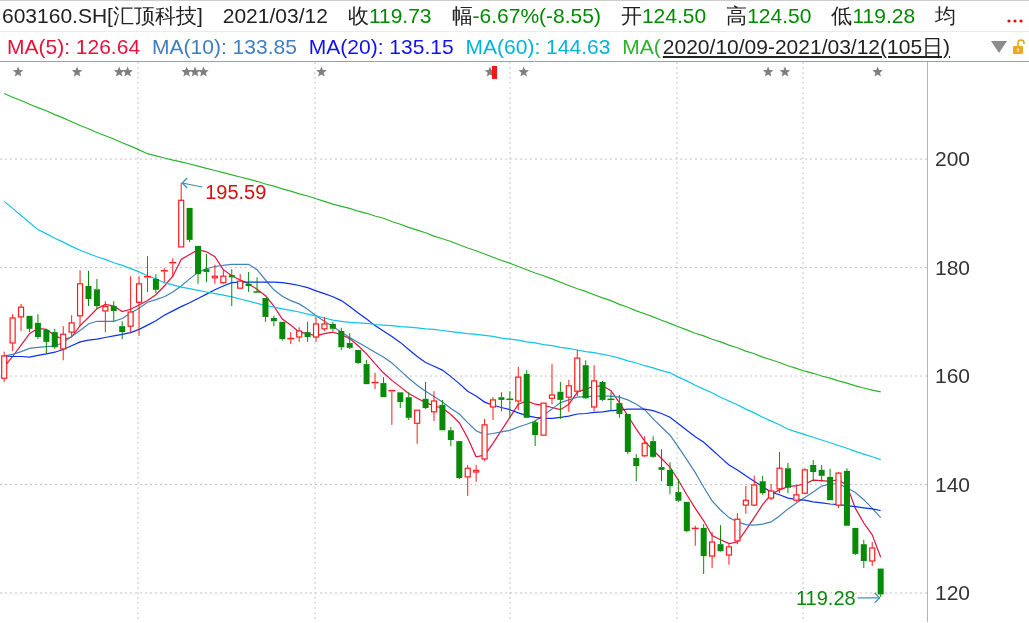 The width and height of the screenshot is (1029, 623). What do you see at coordinates (224, 46) in the screenshot?
I see `moving-average-value: MA(10): 133.85` at bounding box center [224, 46].